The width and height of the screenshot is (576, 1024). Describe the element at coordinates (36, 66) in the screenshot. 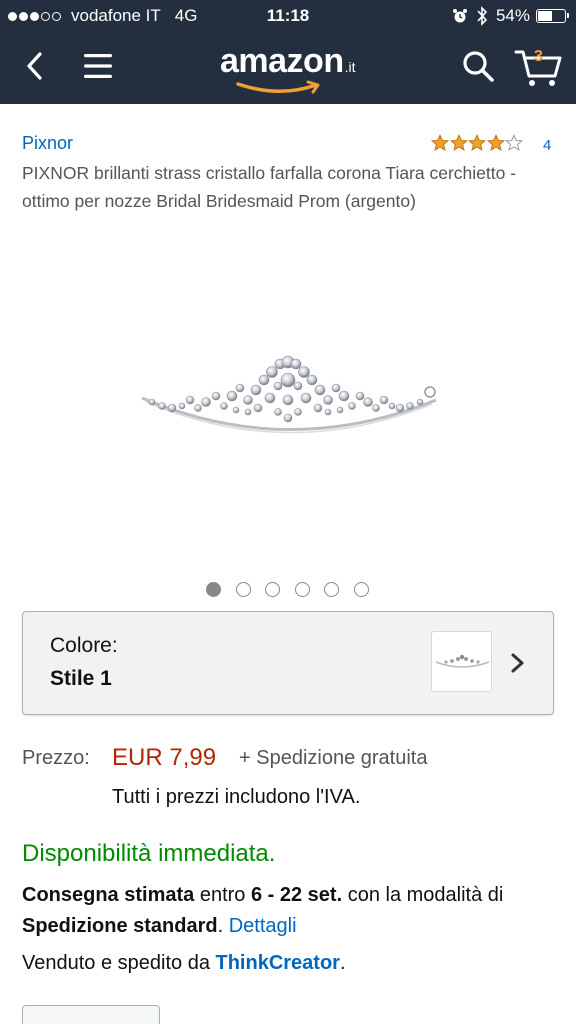

I see `back-icon` at that location.